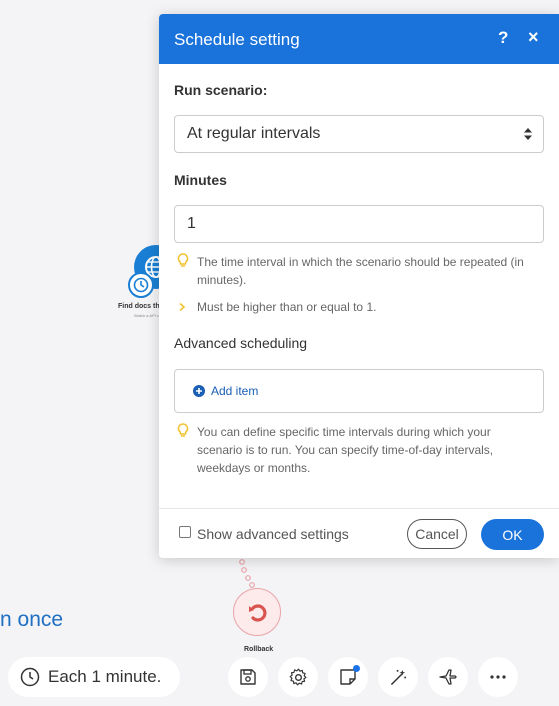  I want to click on trigger-clock-badge, so click(141, 285).